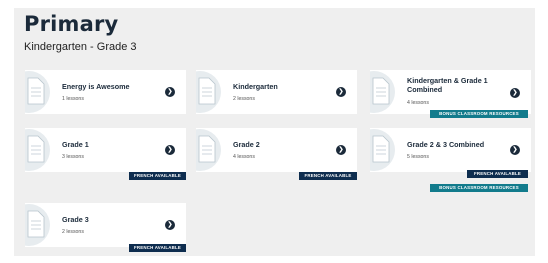 This screenshot has width=548, height=263. What do you see at coordinates (71, 24) in the screenshot?
I see `page-title: Primary` at bounding box center [71, 24].